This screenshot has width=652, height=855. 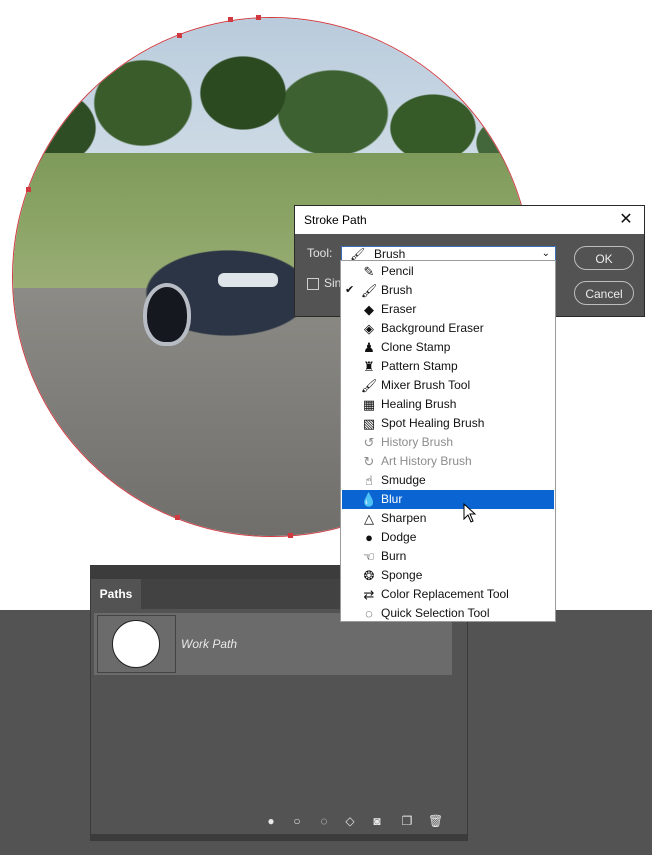 What do you see at coordinates (426, 461) in the screenshot?
I see `dropdown-item-label: Art History Brush` at bounding box center [426, 461].